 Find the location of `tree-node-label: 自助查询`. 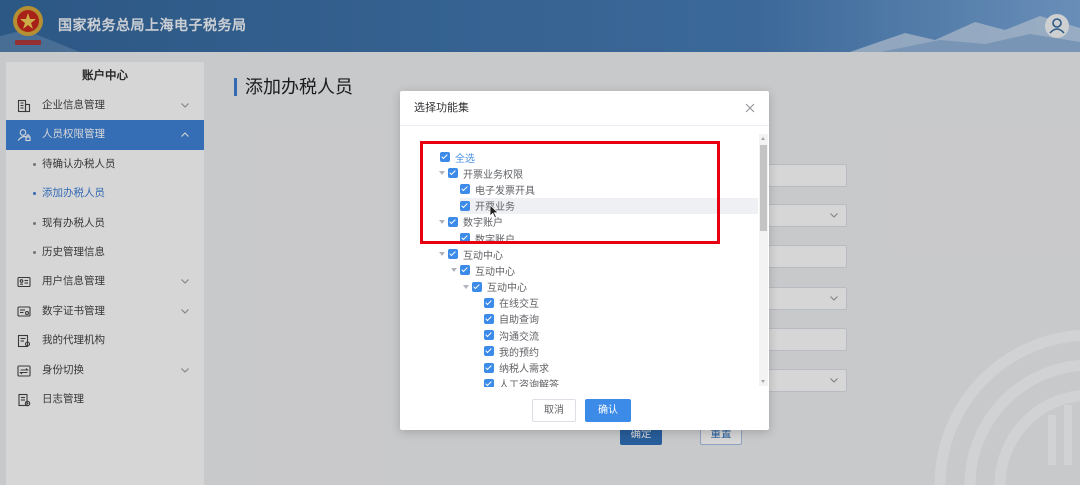

tree-node-label: 自助查询 is located at coordinates (519, 321).